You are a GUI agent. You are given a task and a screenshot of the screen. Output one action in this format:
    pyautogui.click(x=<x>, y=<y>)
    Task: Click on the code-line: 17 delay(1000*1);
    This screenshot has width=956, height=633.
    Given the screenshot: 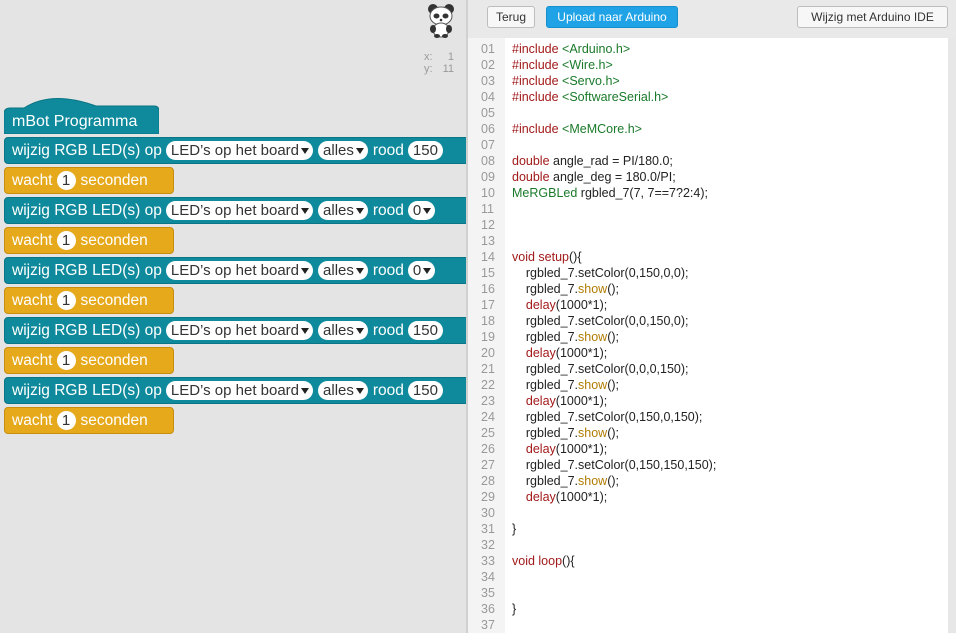 What is the action you would take?
    pyautogui.click(x=708, y=305)
    